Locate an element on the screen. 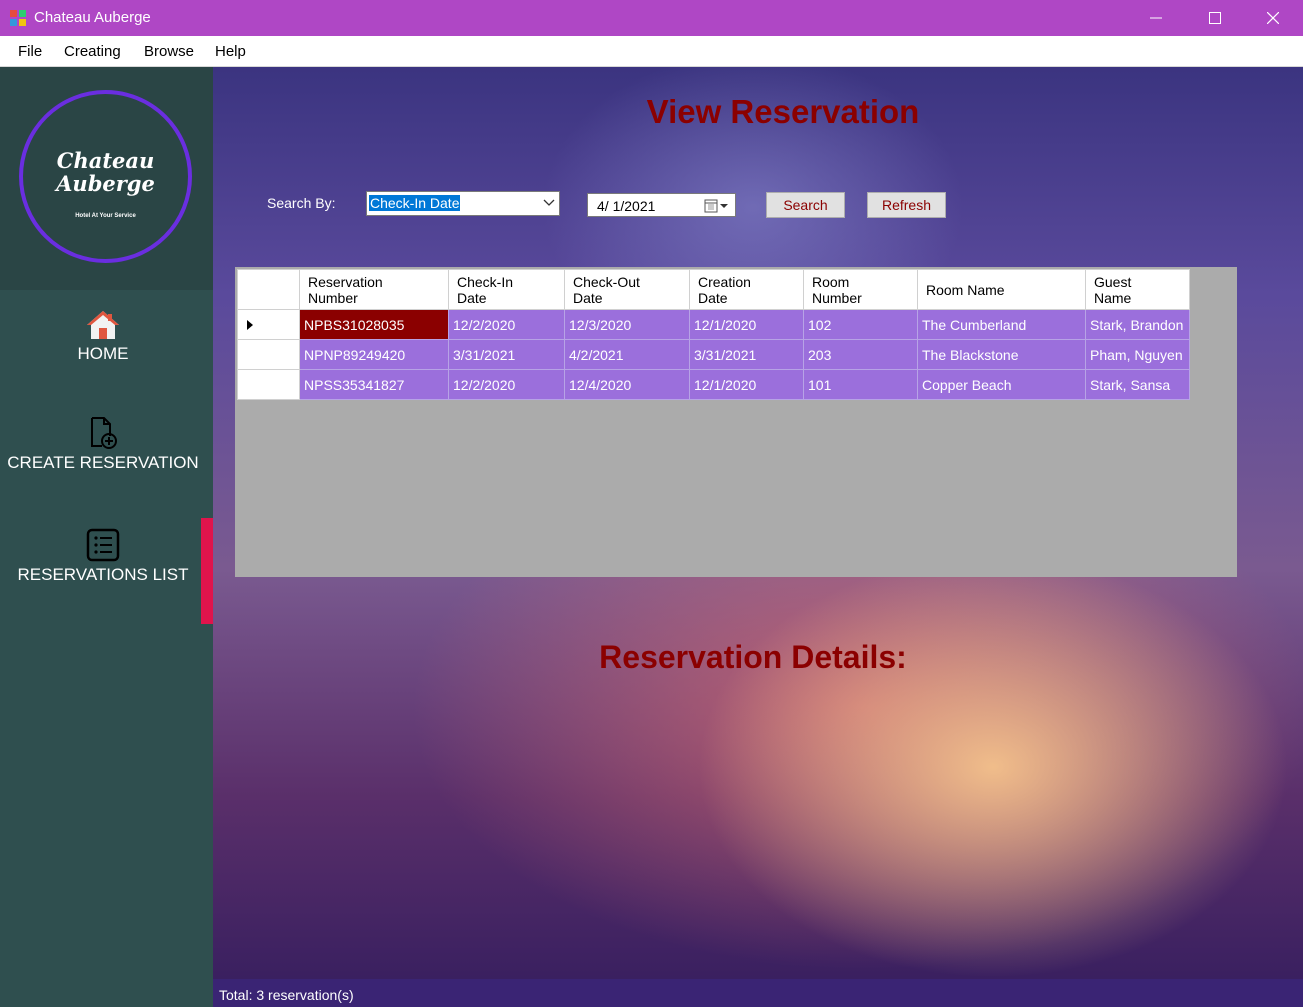 The width and height of the screenshot is (1303, 1007). minimize-icon is located at coordinates (1156, 18).